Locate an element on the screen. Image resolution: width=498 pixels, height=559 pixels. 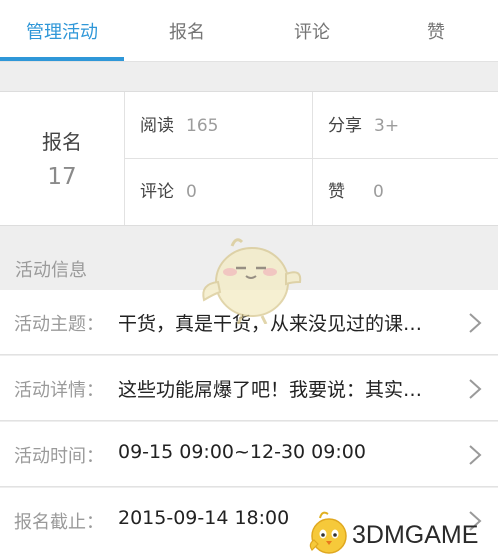
row-label: 活动主题： is located at coordinates (59, 324).